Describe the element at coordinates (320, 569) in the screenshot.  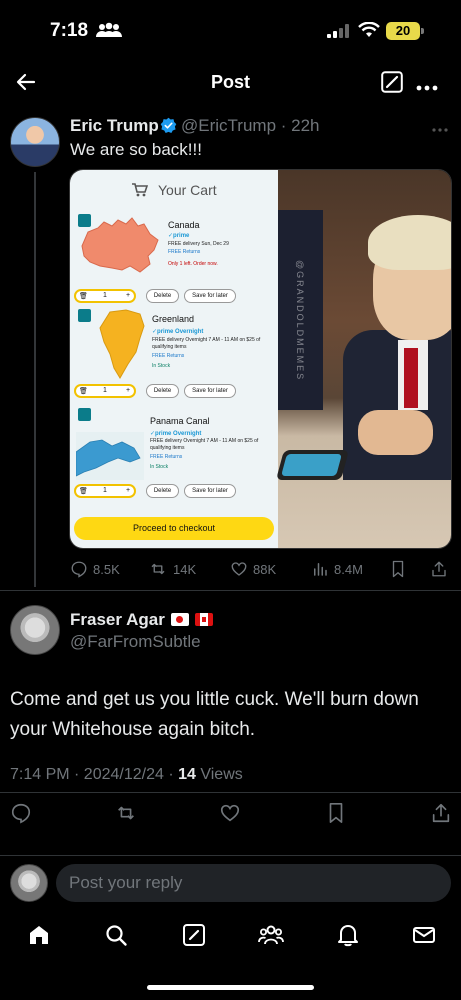
I see `views-chart-icon` at that location.